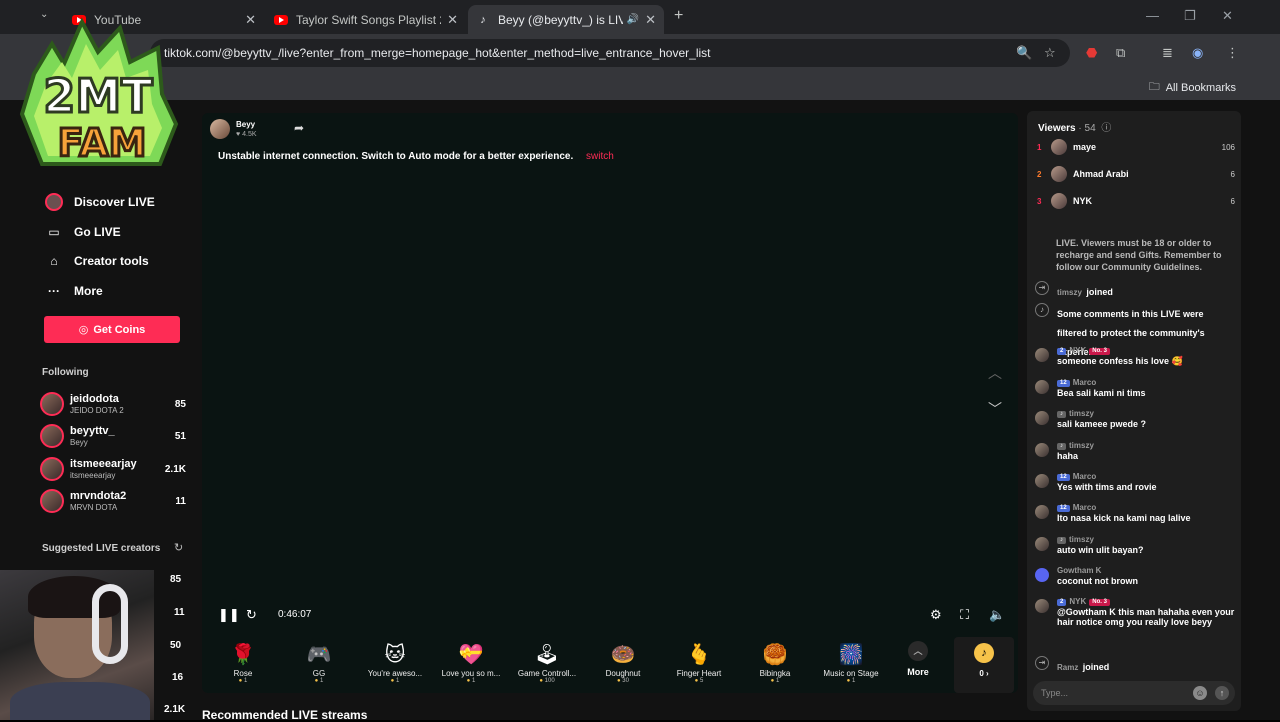  I want to click on home-icon: ⌂, so click(54, 261).